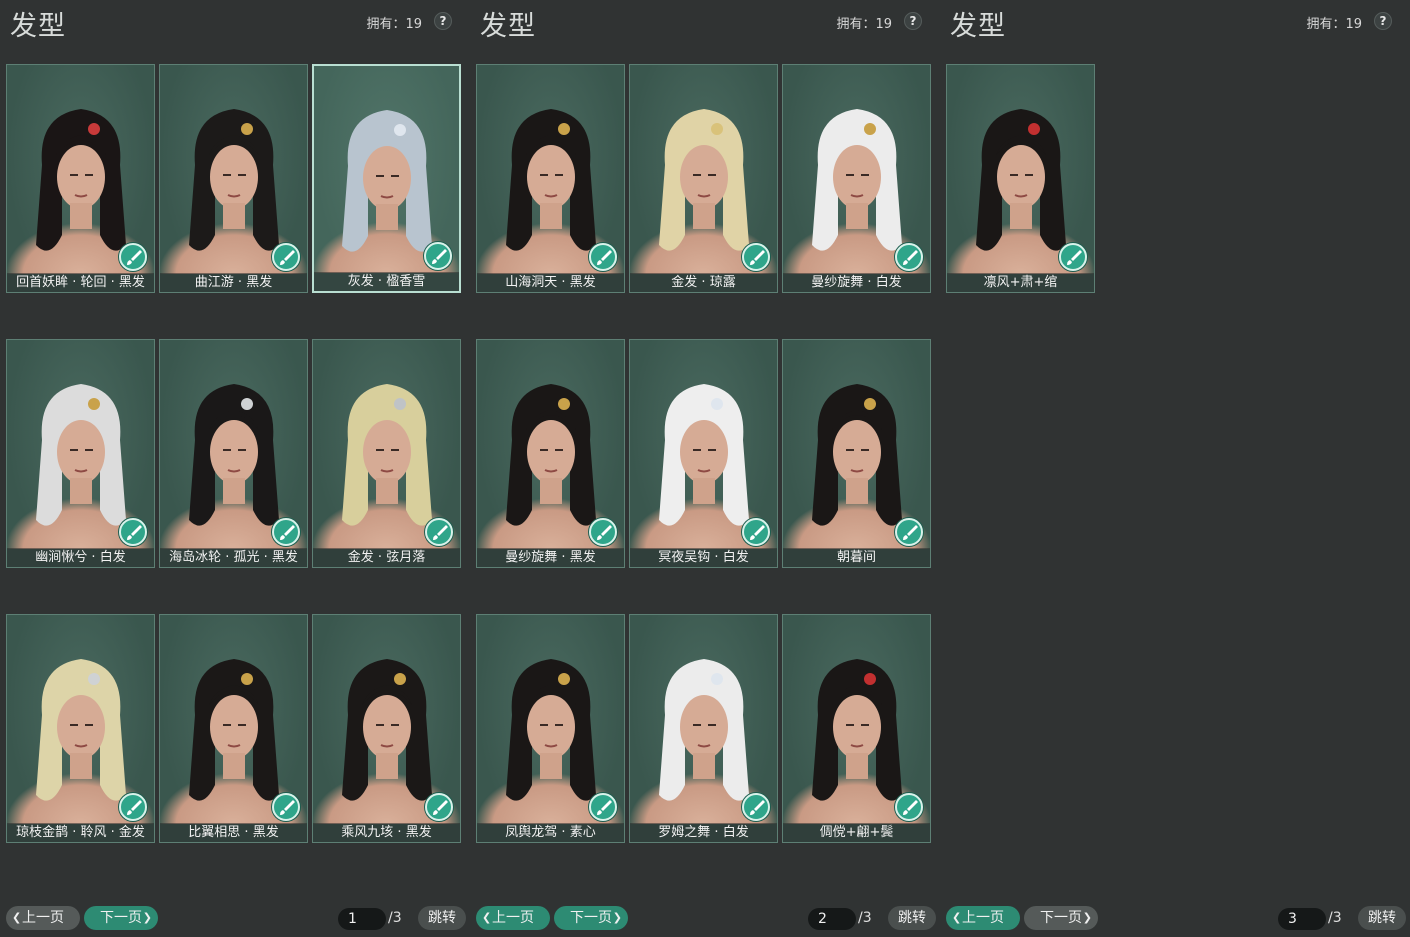  Describe the element at coordinates (80, 728) in the screenshot. I see `hairstyle-card: 琼枝金鹊 · 聆风 · 金发` at that location.